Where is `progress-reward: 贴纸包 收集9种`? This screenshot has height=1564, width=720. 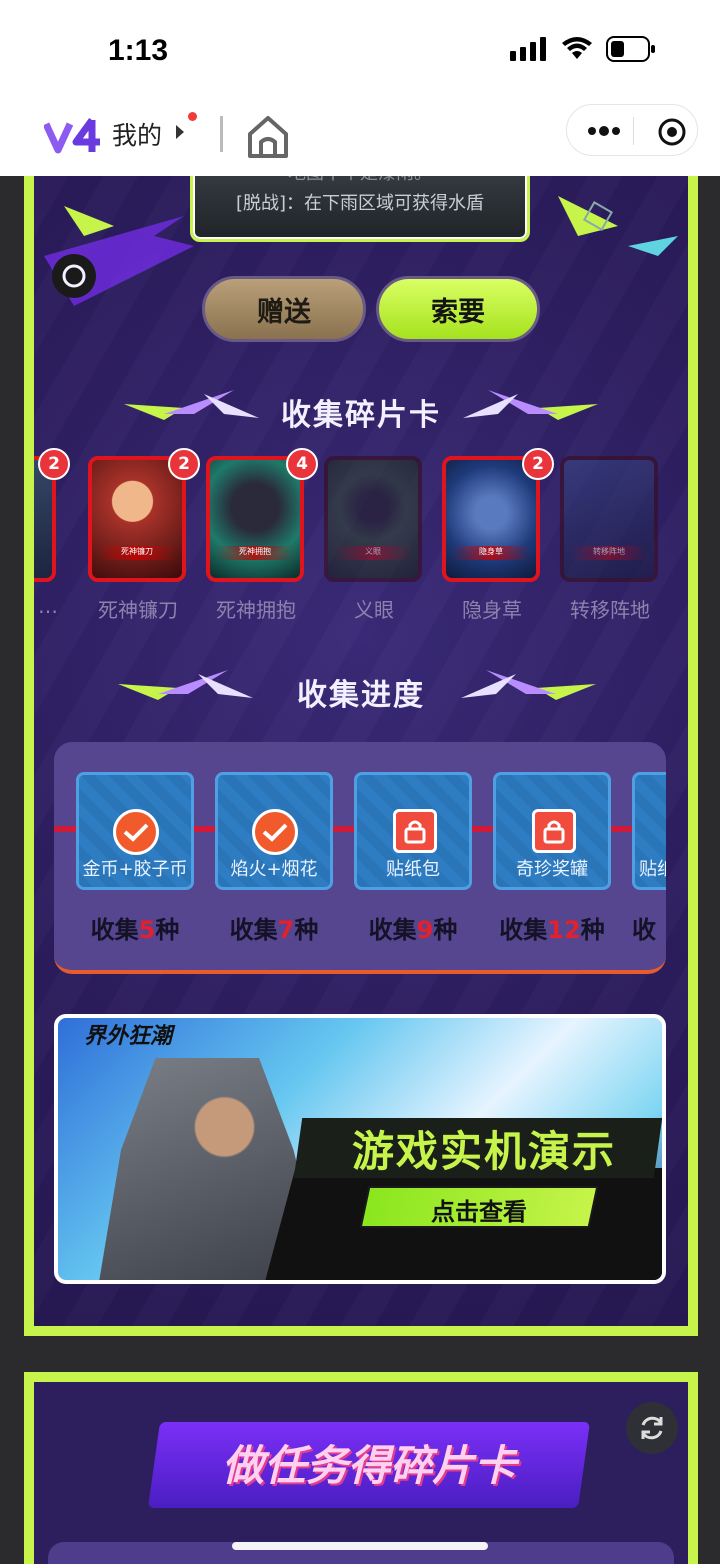 progress-reward: 贴纸包 收集9种 is located at coordinates (413, 858).